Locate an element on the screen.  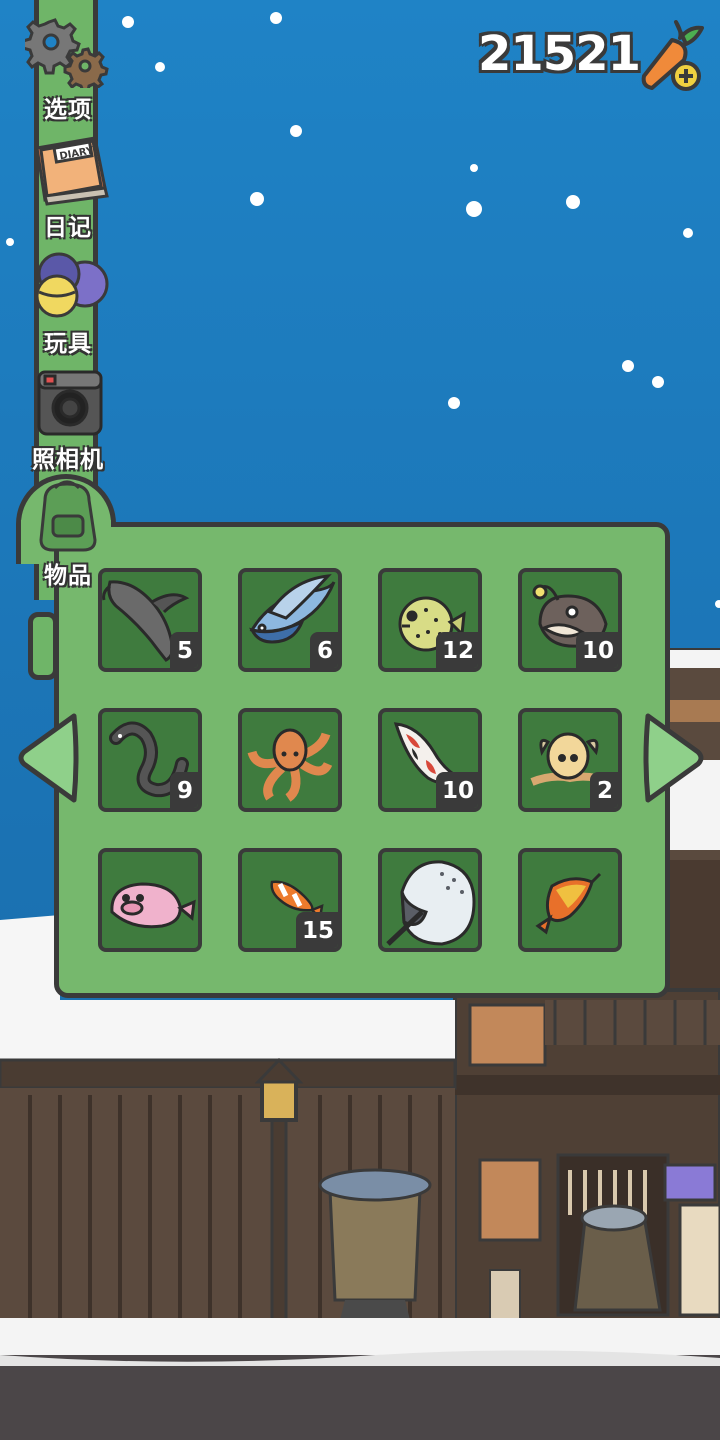
bag-icon is located at coordinates (68, 516).